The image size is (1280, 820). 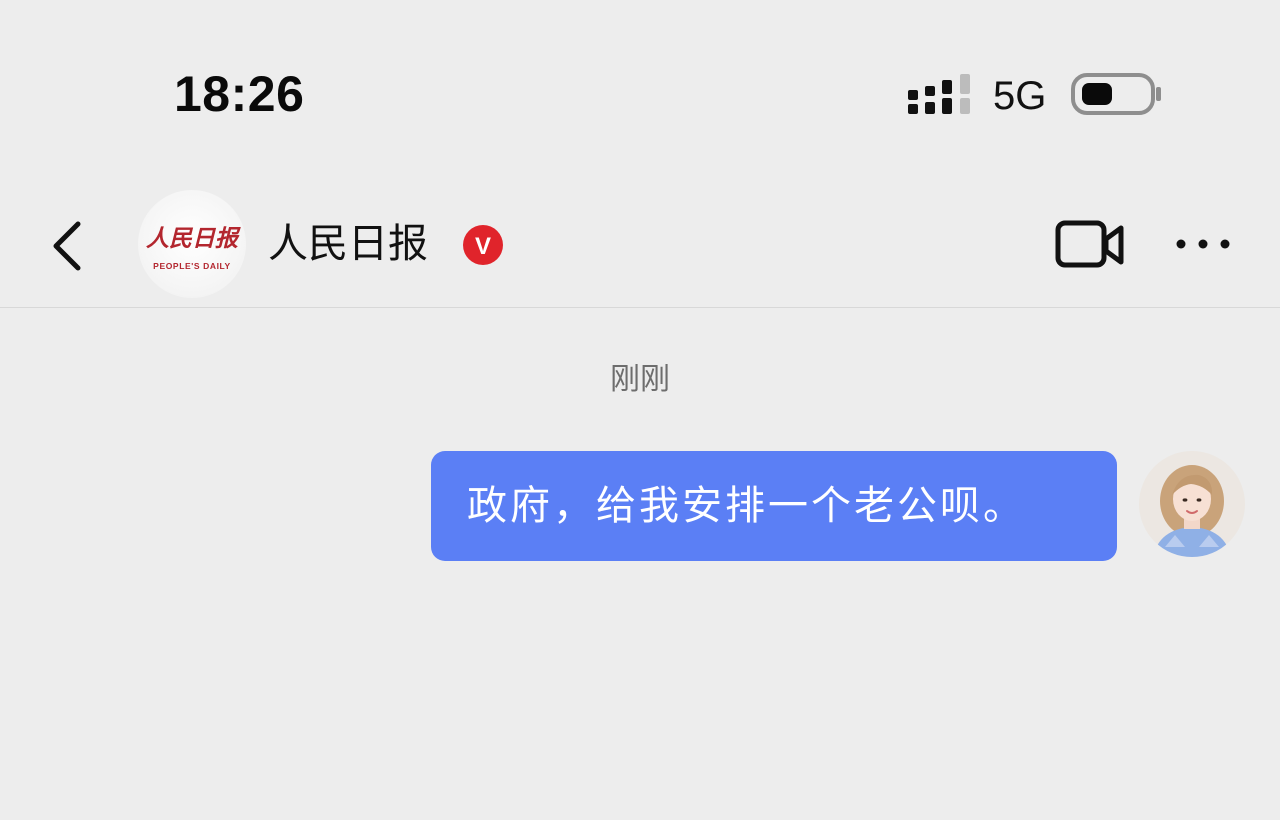 I want to click on chevron-left-icon, so click(x=69, y=246).